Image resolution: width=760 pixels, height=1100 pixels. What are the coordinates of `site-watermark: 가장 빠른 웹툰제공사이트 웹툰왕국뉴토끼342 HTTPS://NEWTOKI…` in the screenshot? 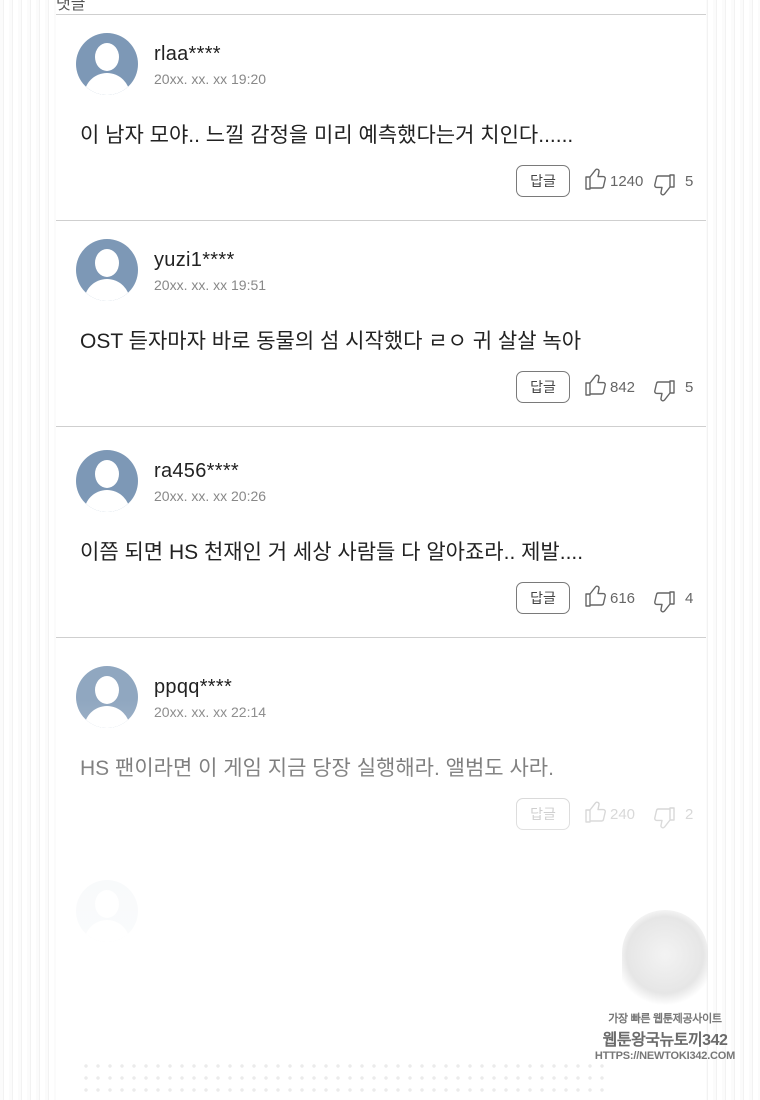 It's located at (665, 997).